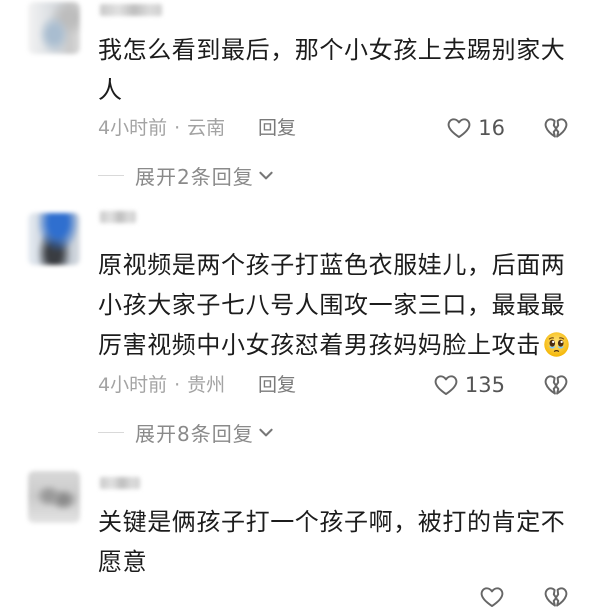 The width and height of the screenshot is (600, 610). I want to click on like-button, so click(492, 597).